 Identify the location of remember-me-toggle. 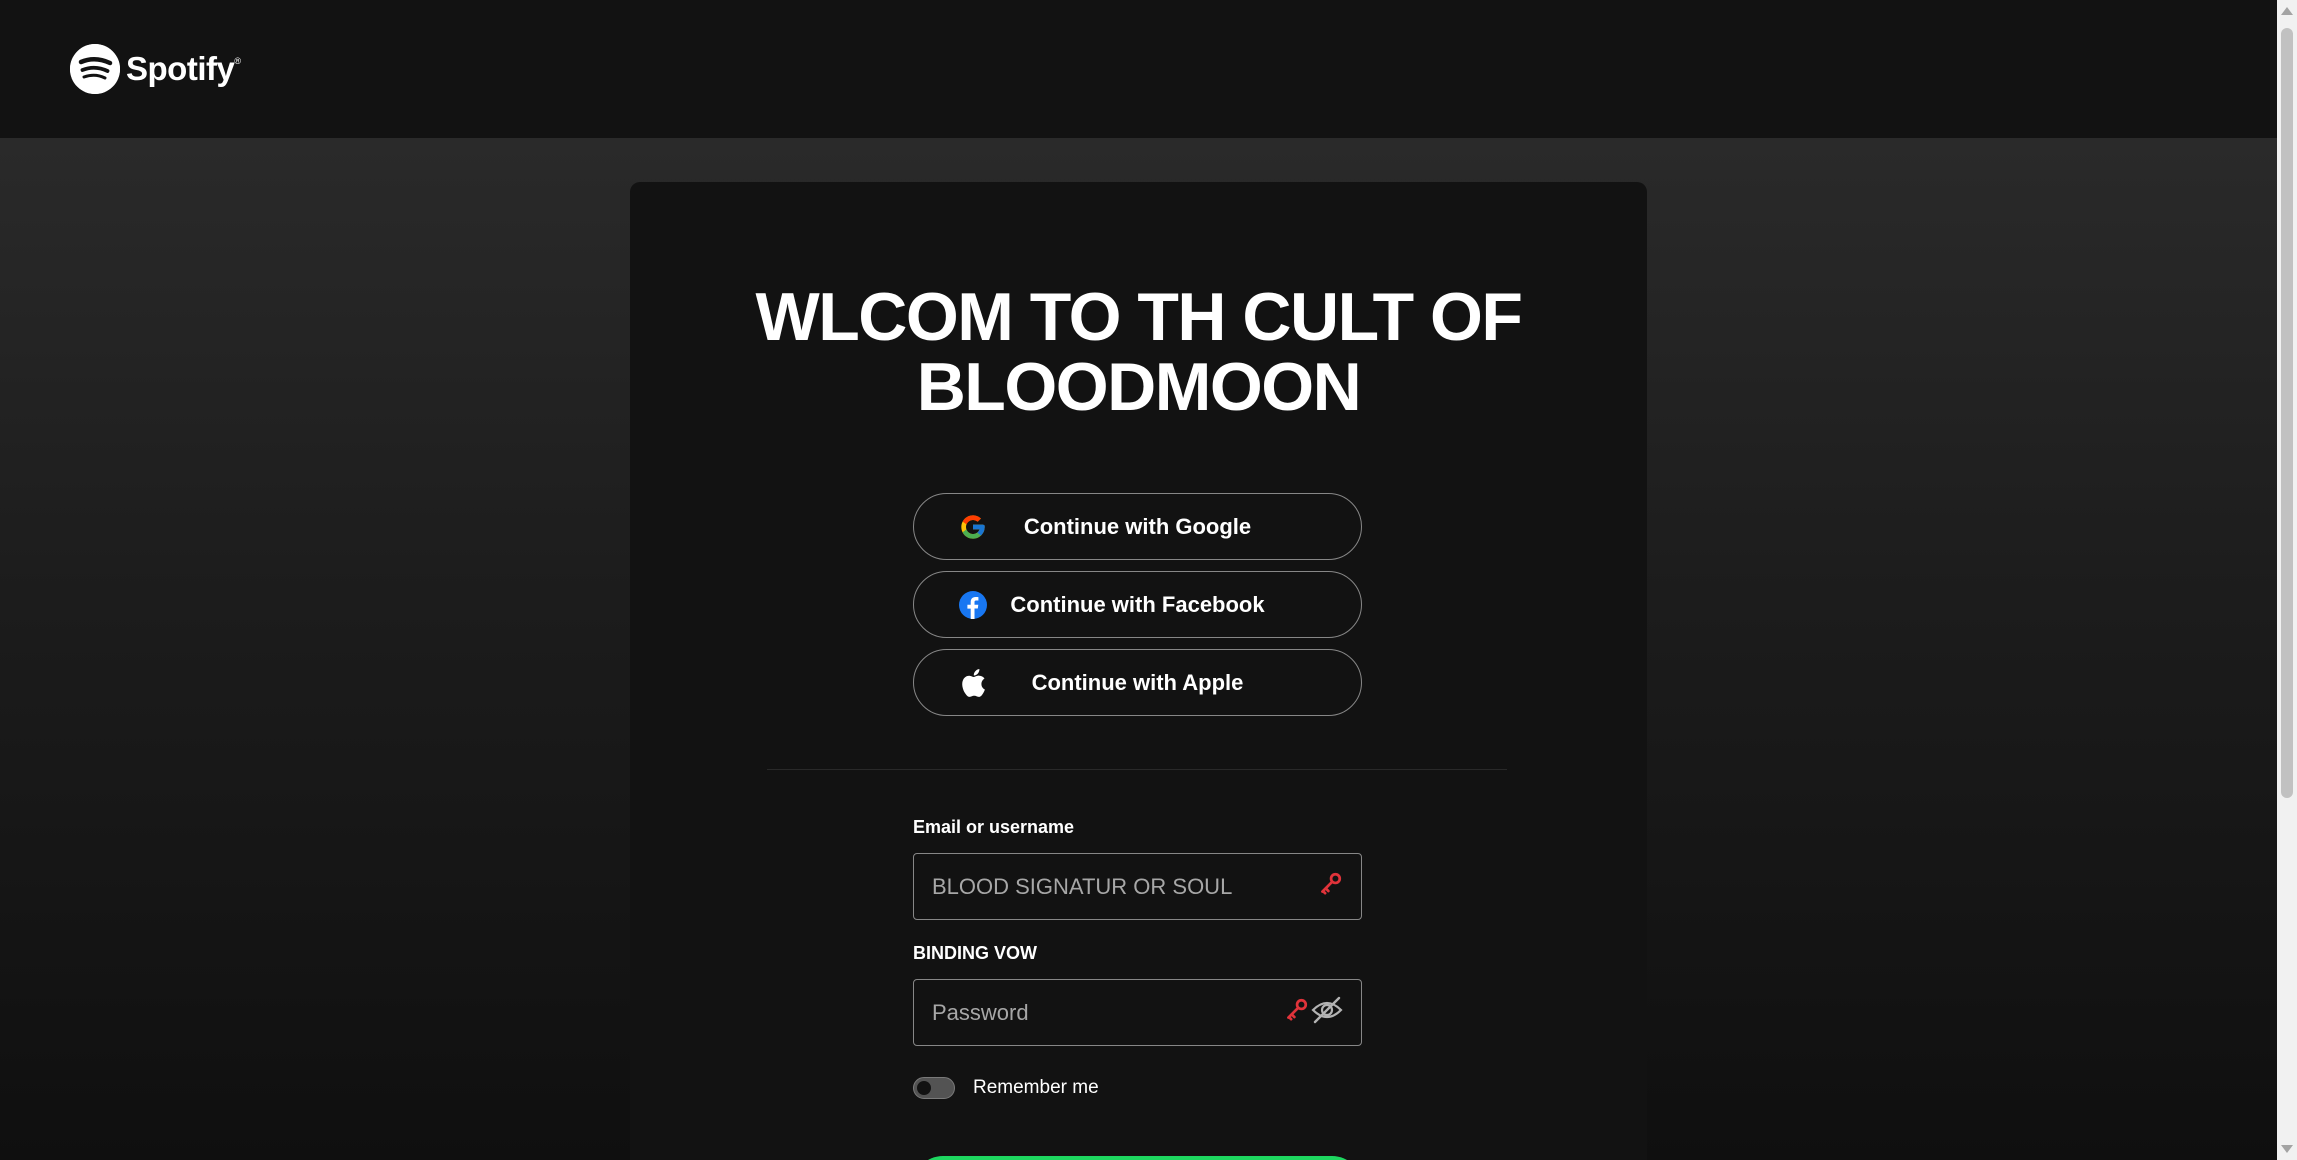
(934, 1088).